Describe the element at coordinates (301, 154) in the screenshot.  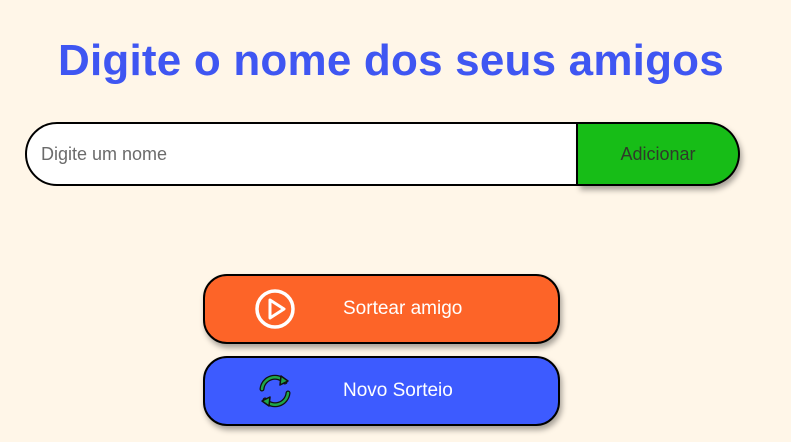
I see `friend-name-input` at that location.